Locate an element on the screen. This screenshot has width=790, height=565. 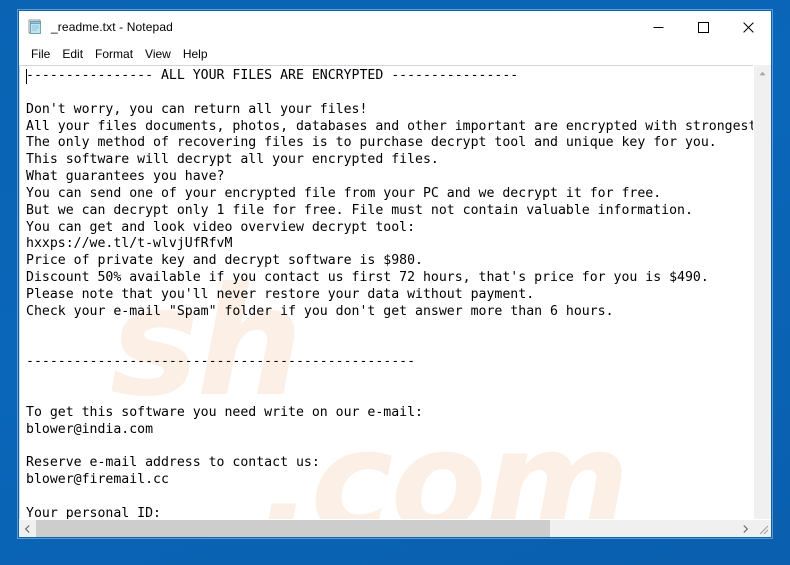
scroll-right-arrow-icon is located at coordinates (745, 528).